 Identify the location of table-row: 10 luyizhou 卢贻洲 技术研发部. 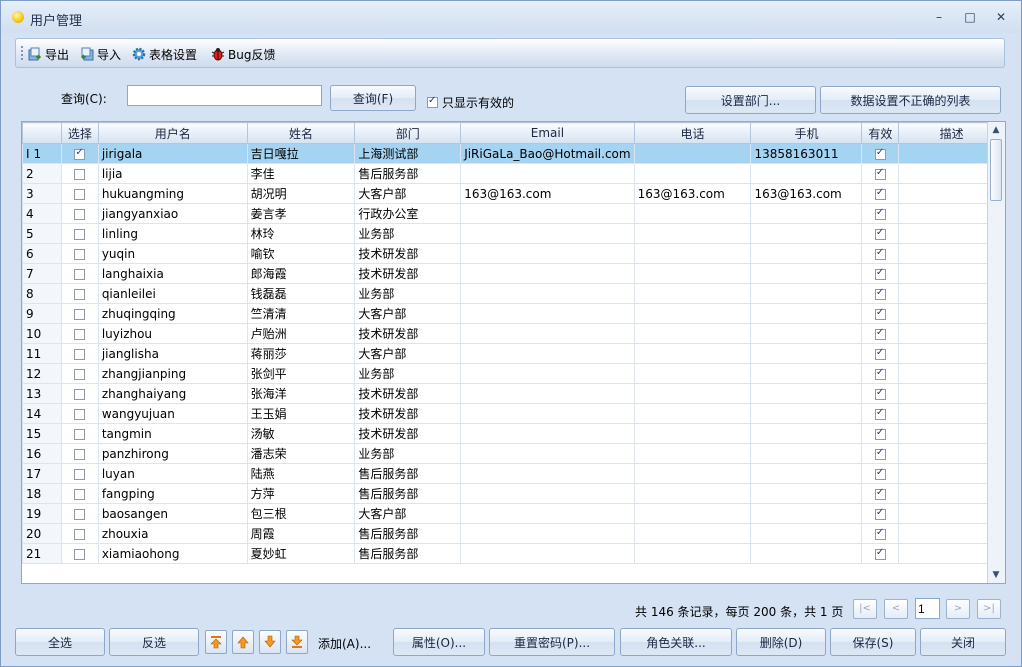
(513, 333).